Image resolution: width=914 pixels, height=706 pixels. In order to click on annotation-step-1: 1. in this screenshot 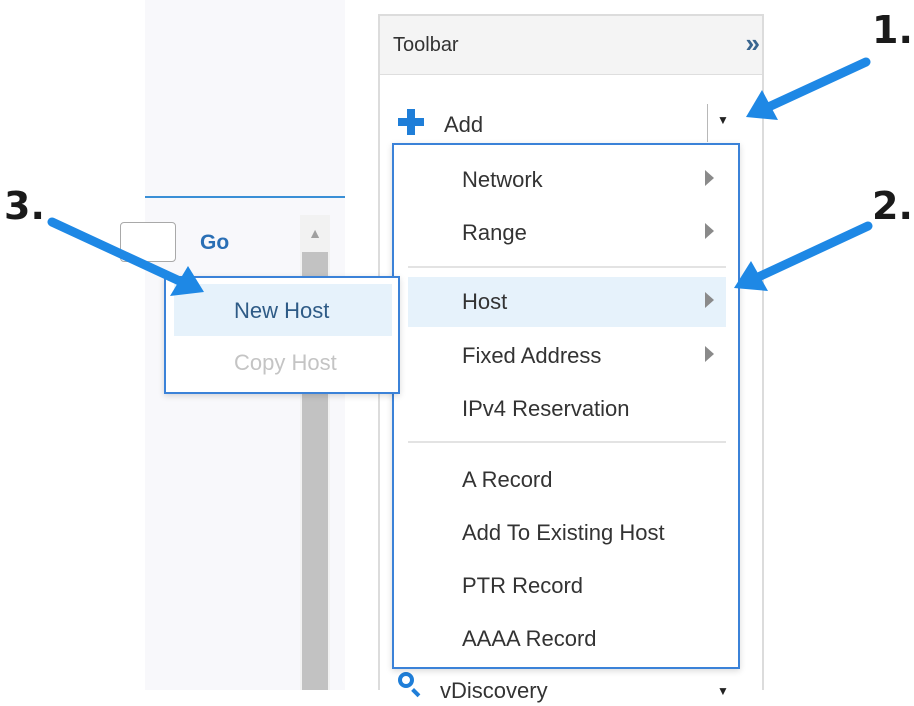, I will do `click(892, 30)`.